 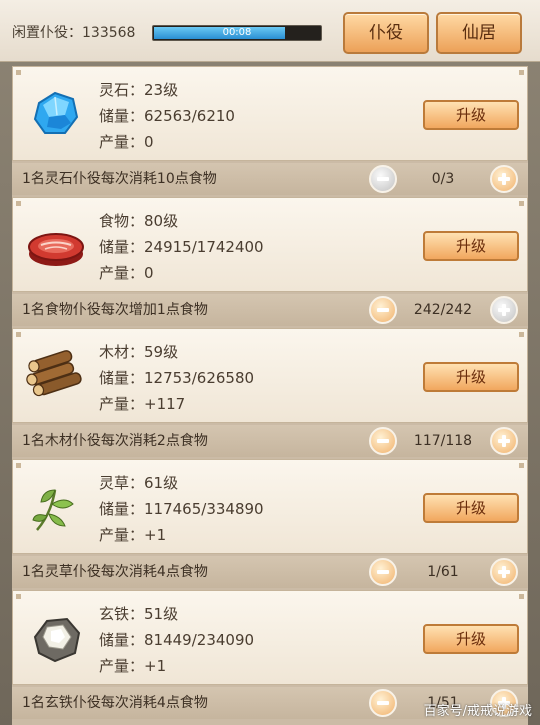 I want to click on servant-cost-row: 1名木材仆役每次消耗2点食物 117/118, so click(x=270, y=441).